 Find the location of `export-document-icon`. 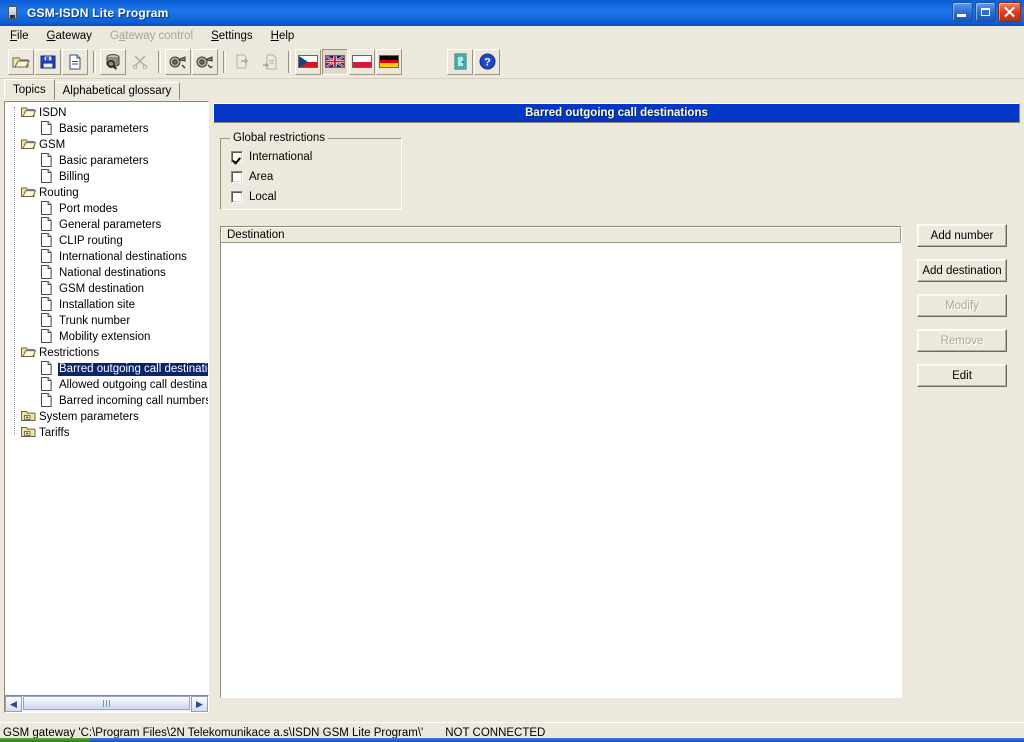

export-document-icon is located at coordinates (270, 62).